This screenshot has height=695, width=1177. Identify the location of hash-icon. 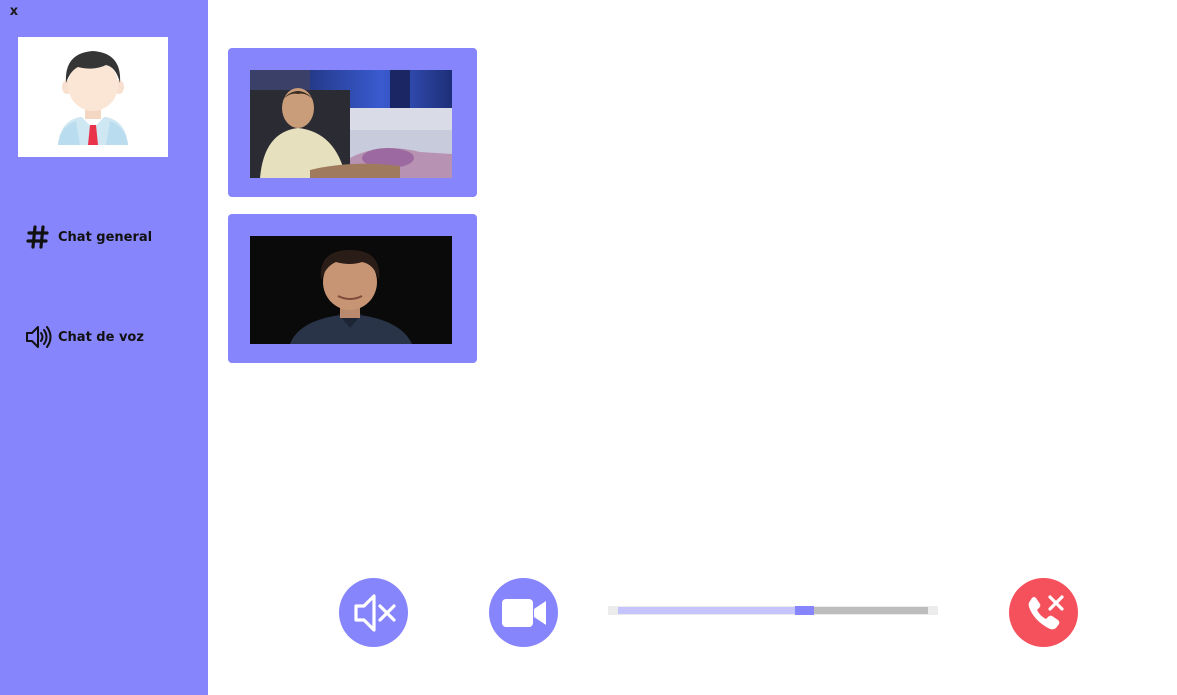
(38, 237).